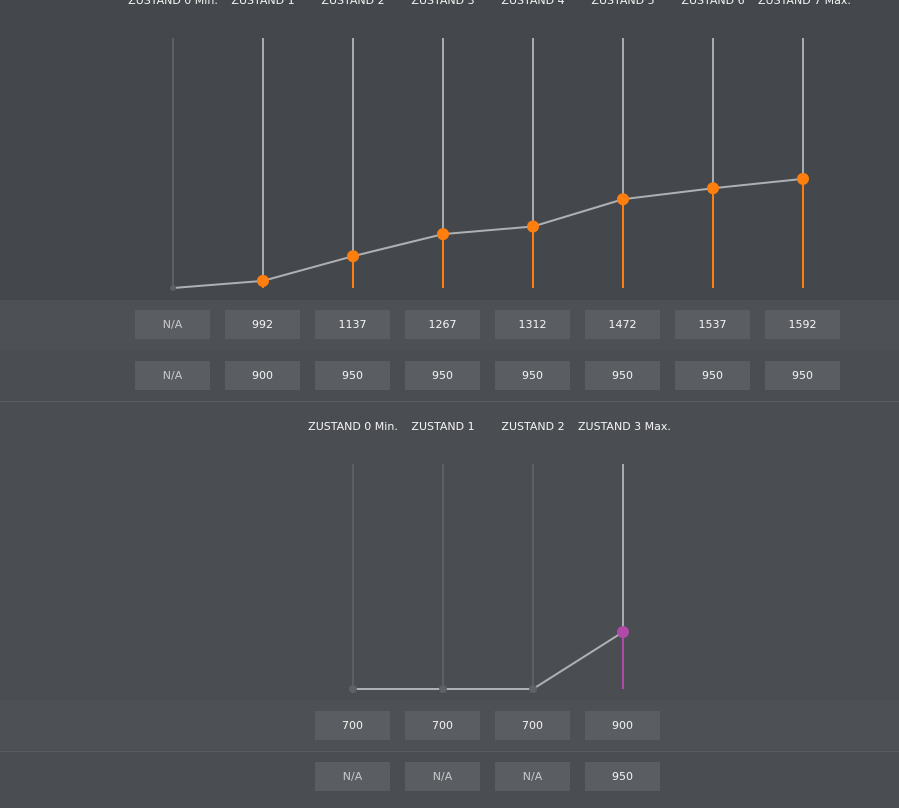 Image resolution: width=899 pixels, height=808 pixels. Describe the element at coordinates (488, 660) in the screenshot. I see `series-line` at that location.